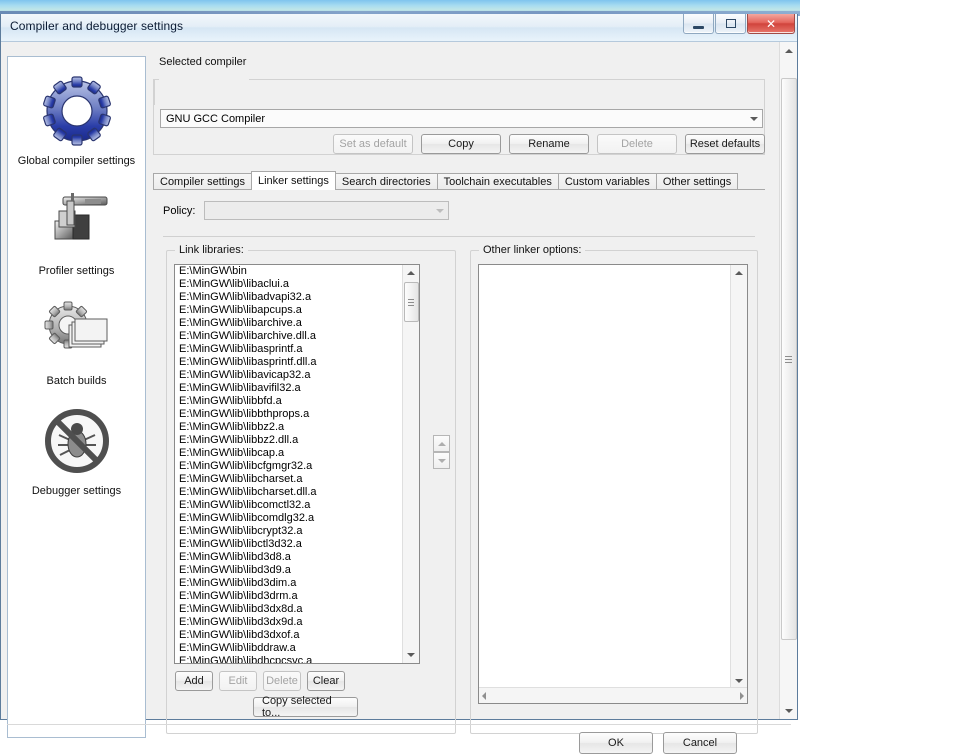  I want to click on ok-button: OK, so click(616, 743).